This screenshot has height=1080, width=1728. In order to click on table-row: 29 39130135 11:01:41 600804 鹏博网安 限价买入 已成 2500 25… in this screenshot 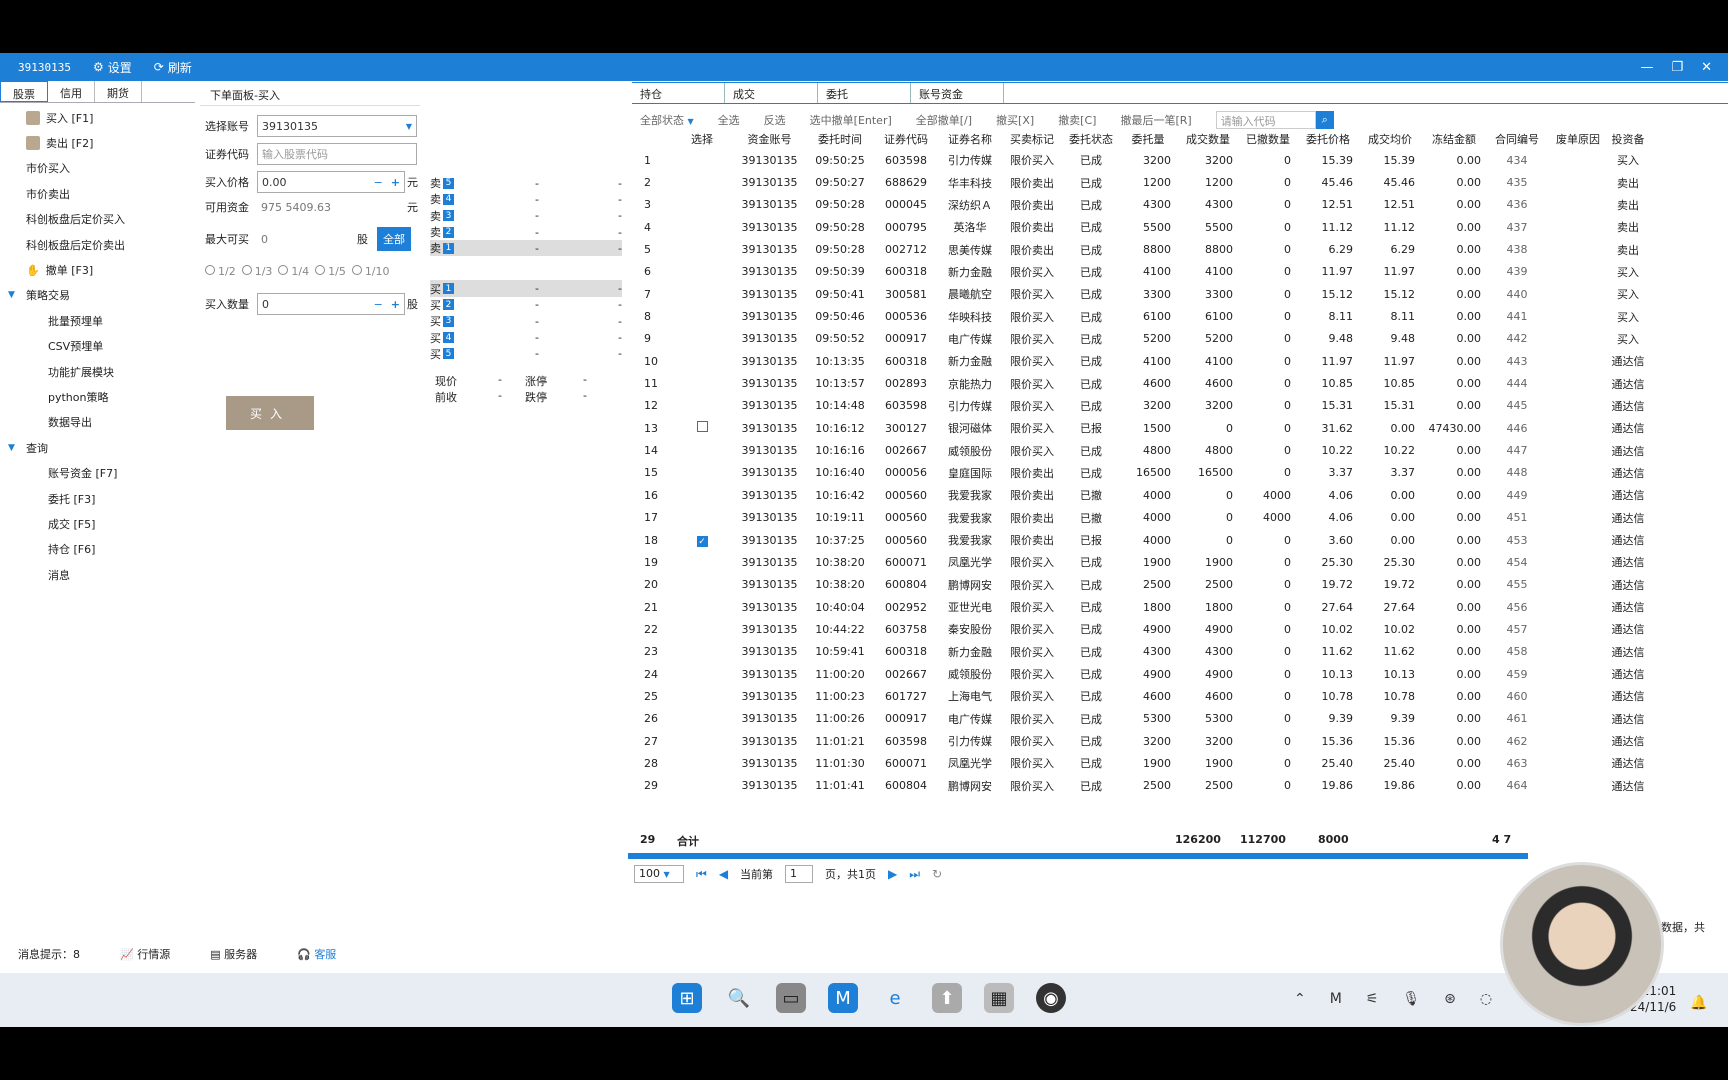, I will do `click(1139, 786)`.